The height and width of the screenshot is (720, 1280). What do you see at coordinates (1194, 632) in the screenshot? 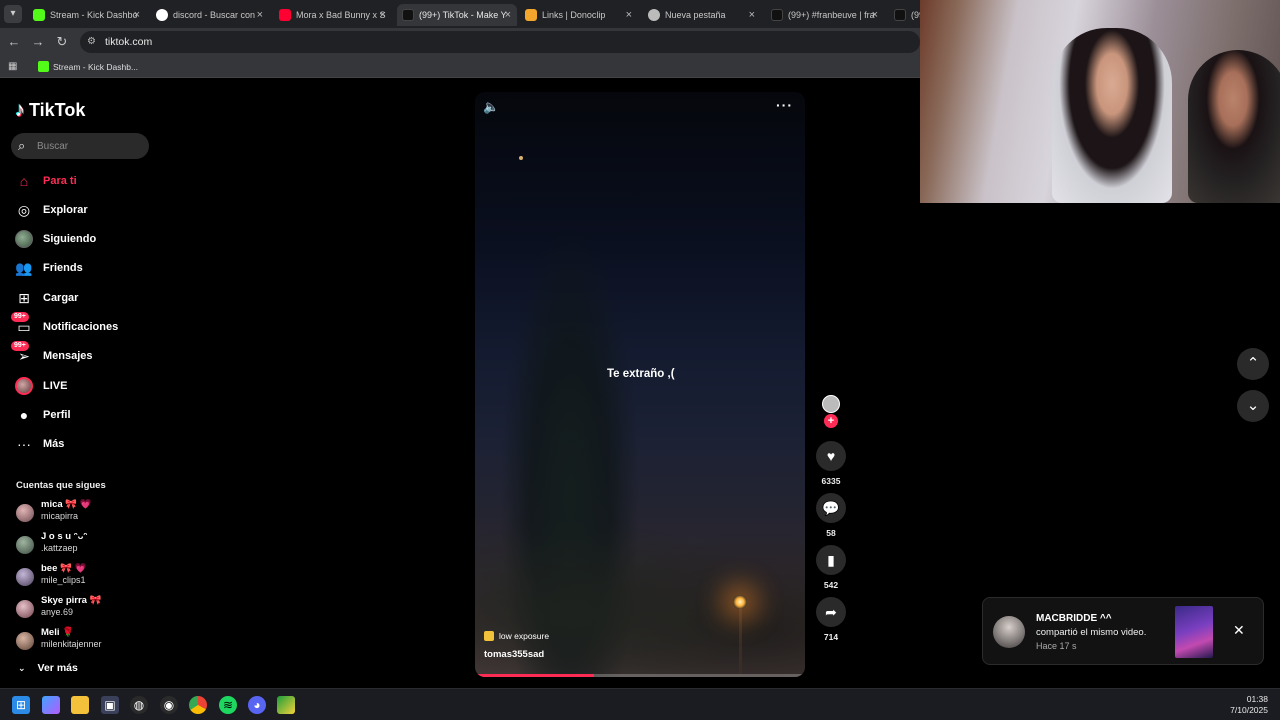
I see `video-thumbnail` at bounding box center [1194, 632].